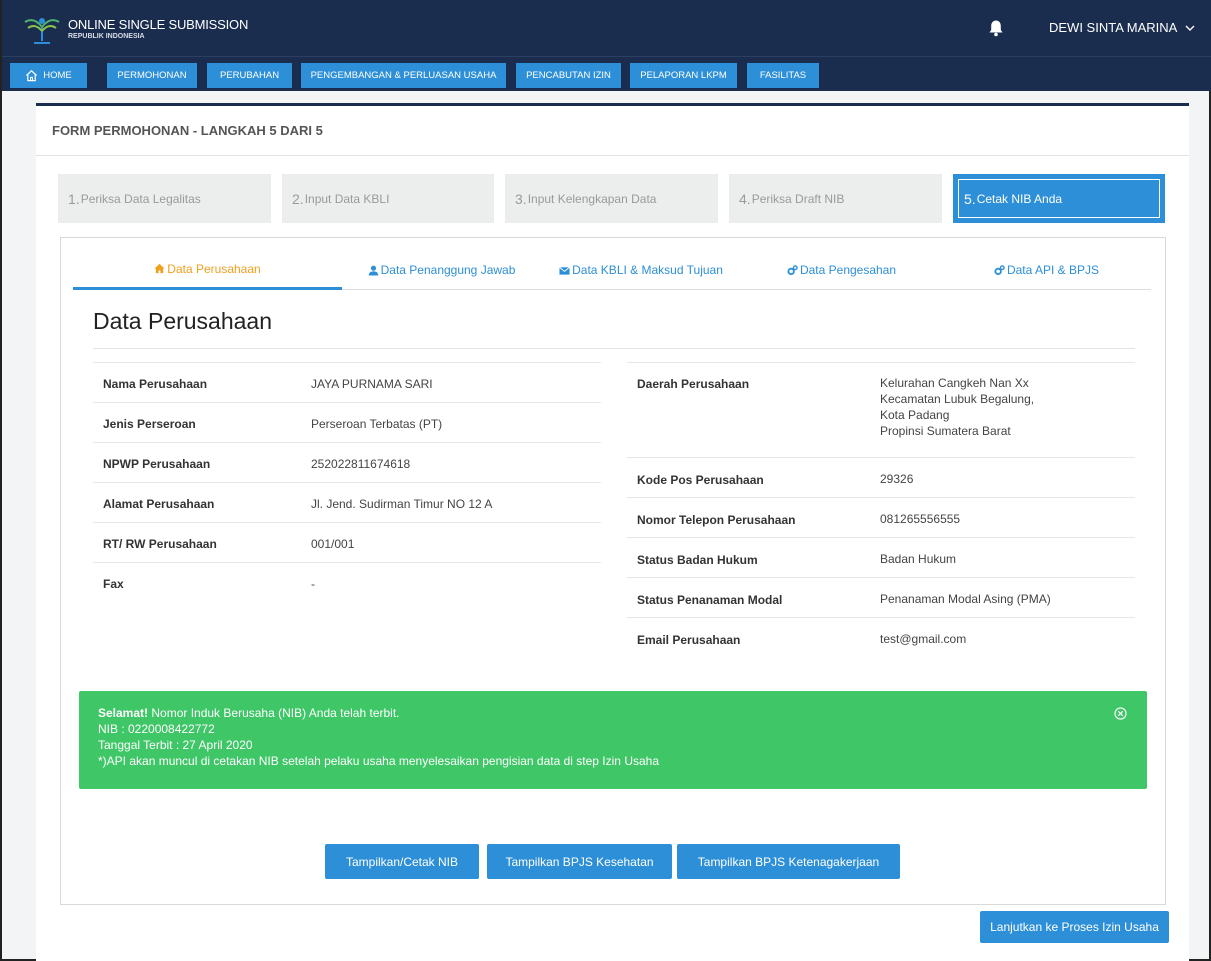  What do you see at coordinates (373, 270) in the screenshot?
I see `user-icon` at bounding box center [373, 270].